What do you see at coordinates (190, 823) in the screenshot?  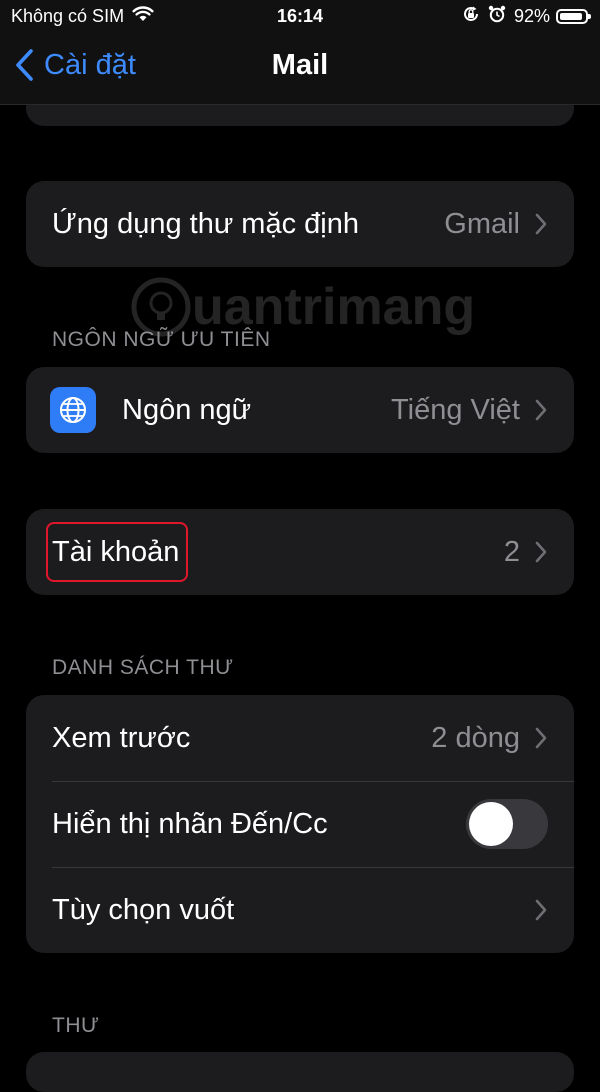 I see `show-to-cc-label: Hiển thị nhãn Đến/Cc` at bounding box center [190, 823].